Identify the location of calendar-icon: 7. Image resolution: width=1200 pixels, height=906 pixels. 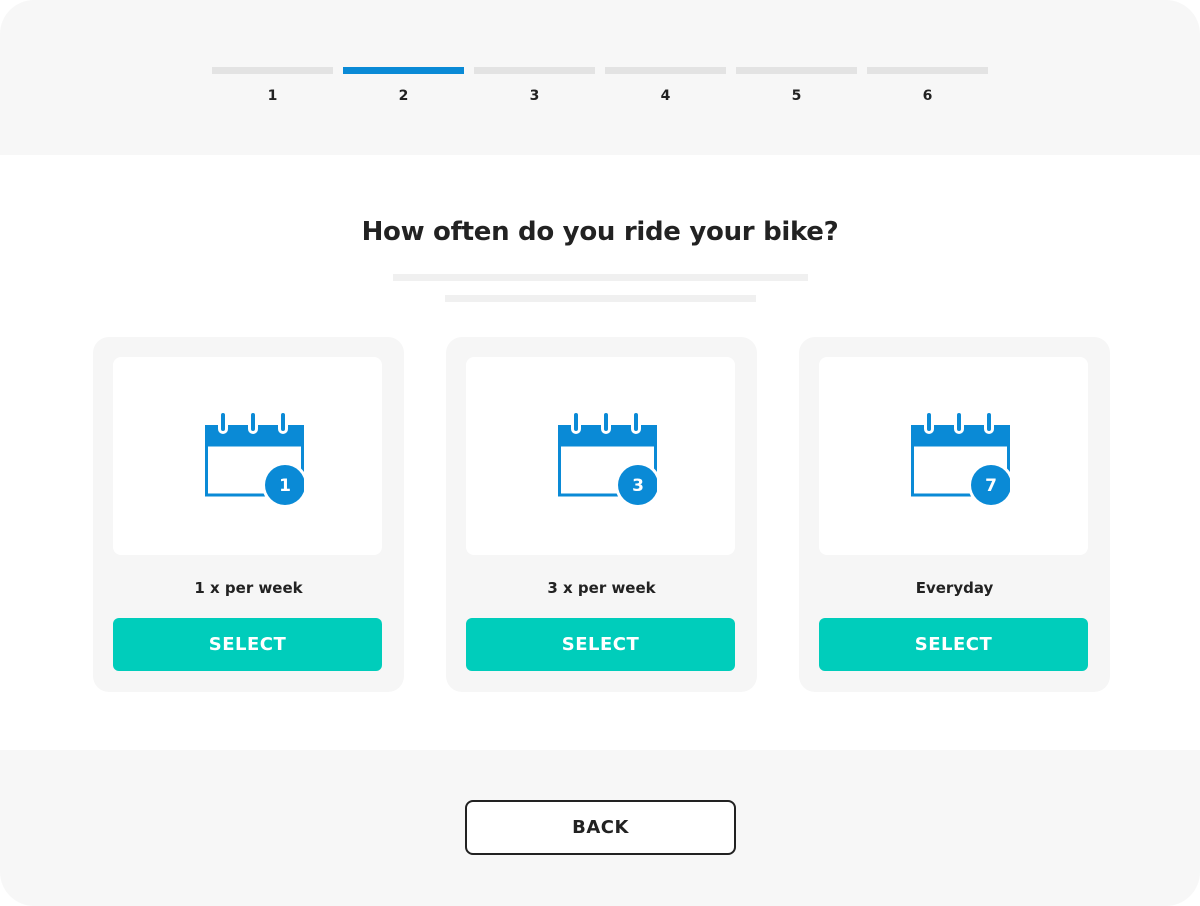
(960, 459).